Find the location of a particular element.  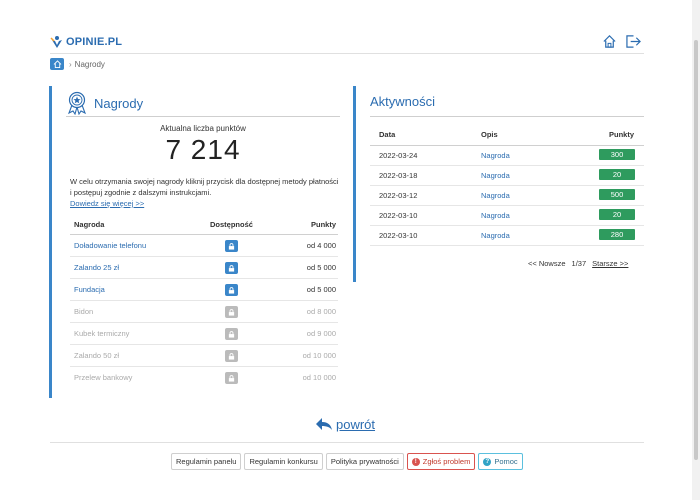

reward-name: Zalando 25 zł is located at coordinates (96, 267).